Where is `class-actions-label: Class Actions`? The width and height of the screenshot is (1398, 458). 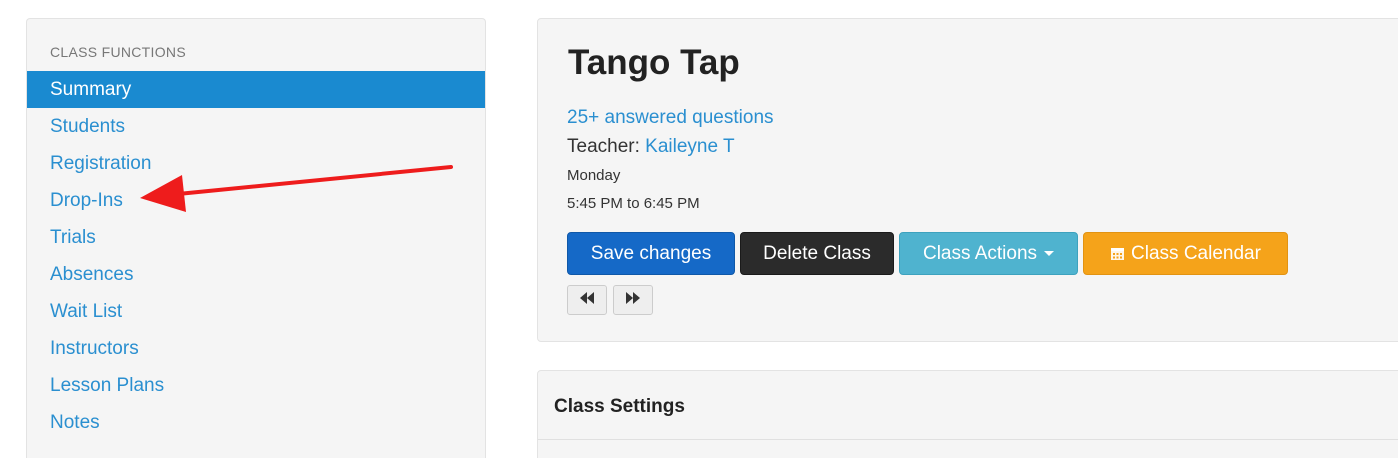
class-actions-label: Class Actions is located at coordinates (980, 253).